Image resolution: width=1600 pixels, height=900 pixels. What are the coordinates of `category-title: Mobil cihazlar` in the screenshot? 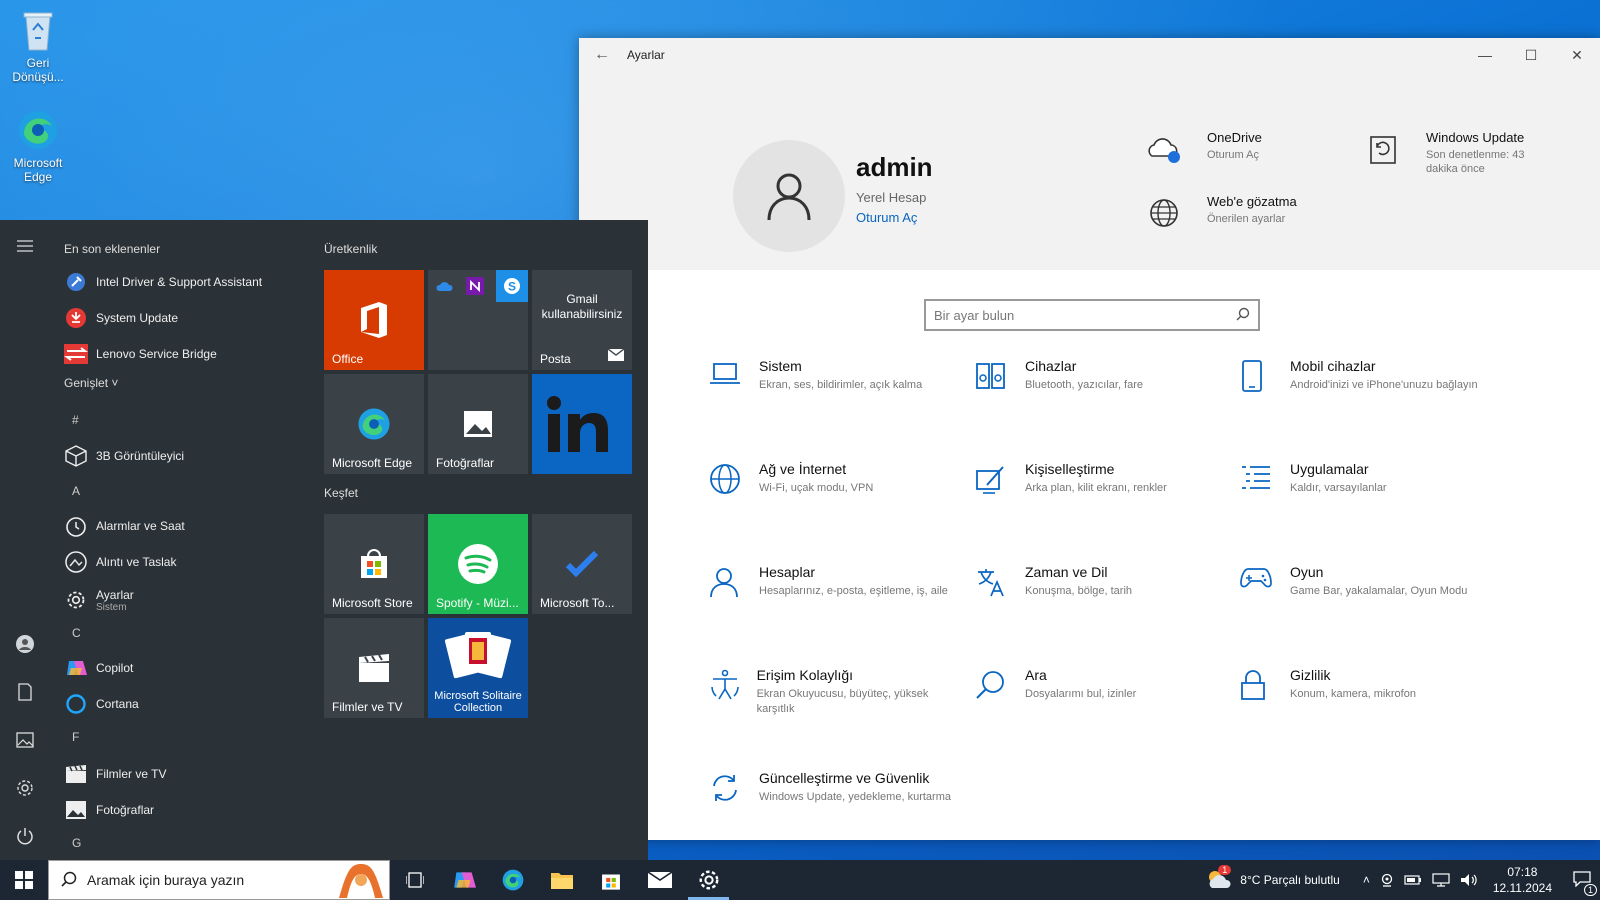 It's located at (1333, 366).